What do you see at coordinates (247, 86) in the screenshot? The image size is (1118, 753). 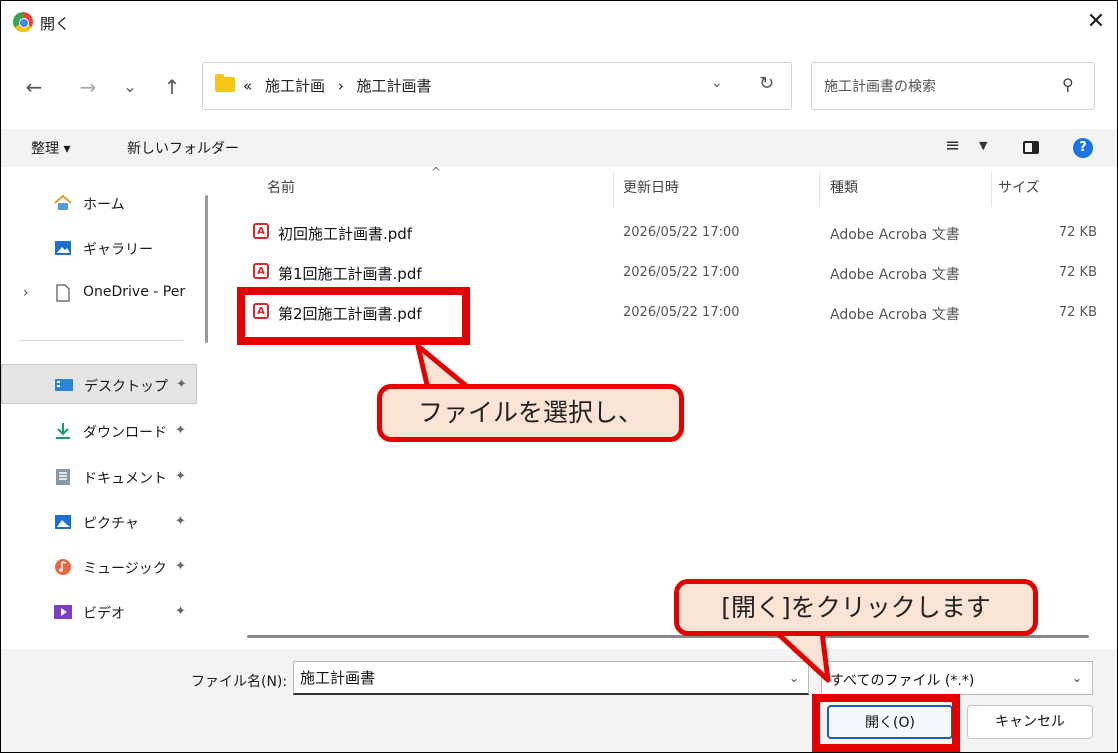 I see `breadcrumb-overflow: «` at bounding box center [247, 86].